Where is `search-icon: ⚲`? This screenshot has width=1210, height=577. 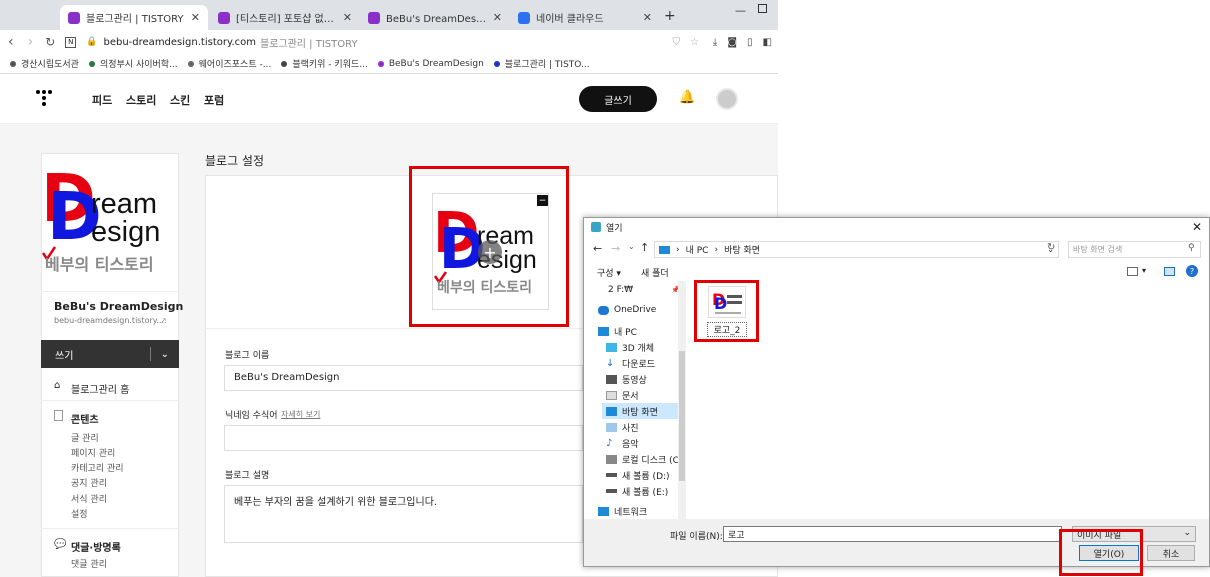
search-icon: ⚲ is located at coordinates (1191, 248).